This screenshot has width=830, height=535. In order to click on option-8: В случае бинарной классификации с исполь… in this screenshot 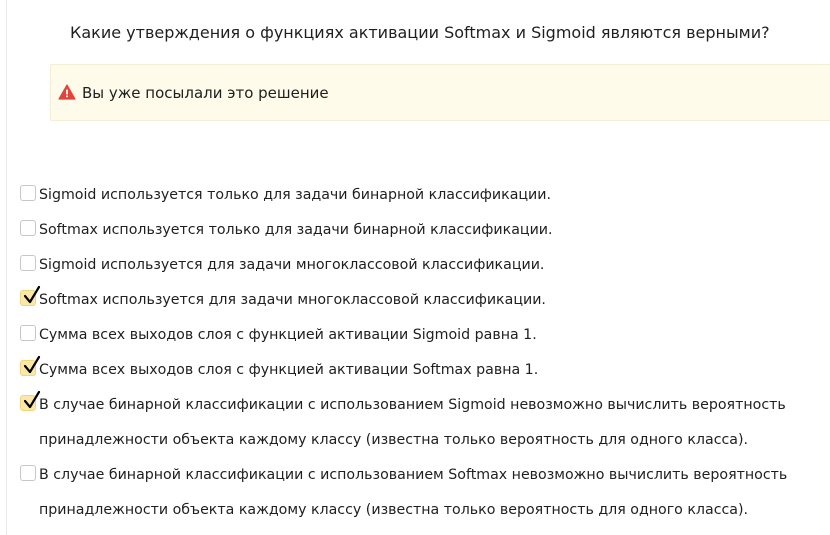, I will do `click(420, 493)`.